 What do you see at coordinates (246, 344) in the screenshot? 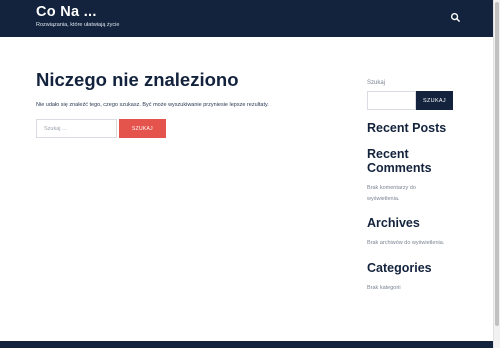
I see `site-footer` at bounding box center [246, 344].